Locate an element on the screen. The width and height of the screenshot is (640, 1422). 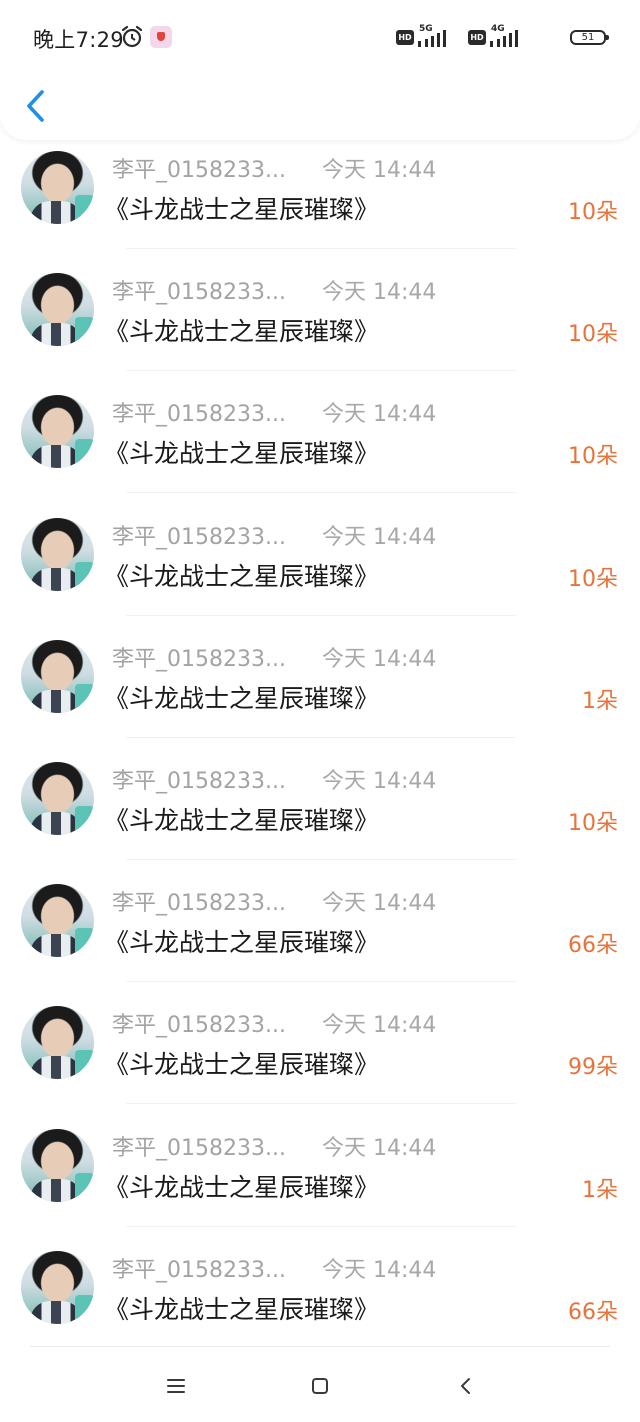
hd-badge: HD is located at coordinates (405, 37).